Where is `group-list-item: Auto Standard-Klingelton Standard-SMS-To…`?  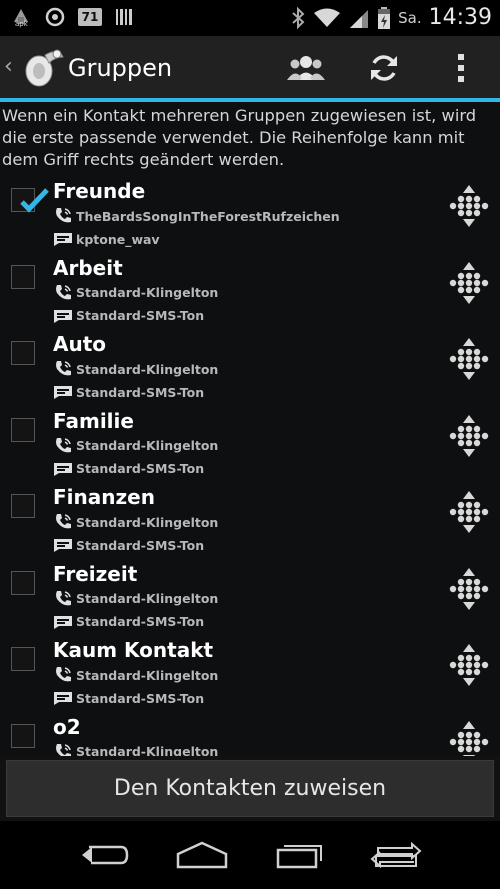 group-list-item: Auto Standard-Klingelton Standard-SMS-To… is located at coordinates (250, 371).